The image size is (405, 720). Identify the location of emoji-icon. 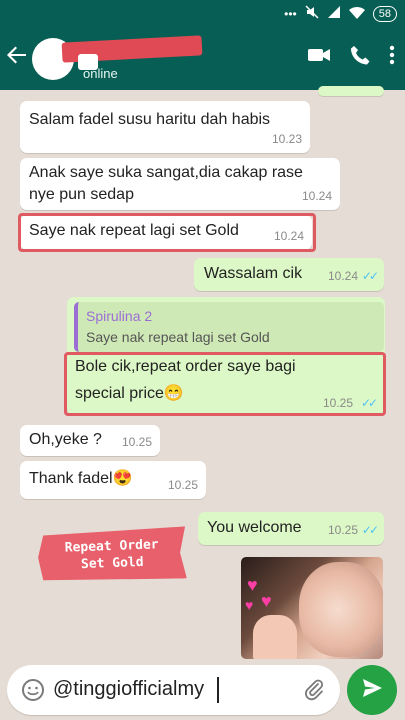
(33, 692).